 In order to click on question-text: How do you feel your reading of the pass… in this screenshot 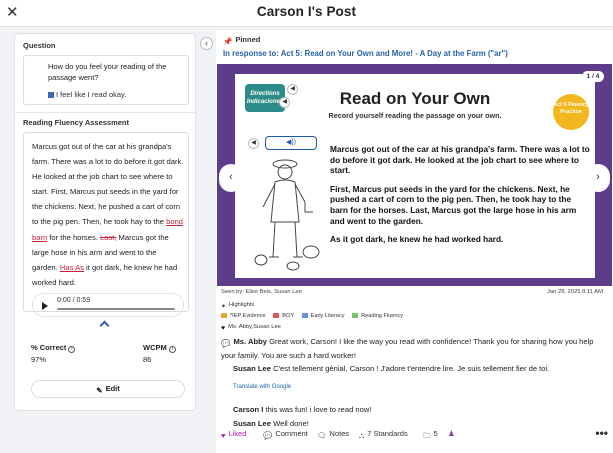, I will do `click(107, 72)`.